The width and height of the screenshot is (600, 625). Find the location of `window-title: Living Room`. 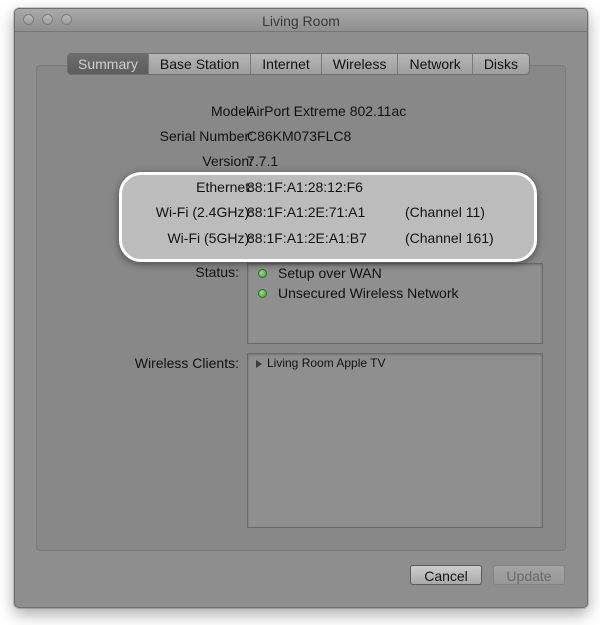

window-title: Living Room is located at coordinates (301, 21).